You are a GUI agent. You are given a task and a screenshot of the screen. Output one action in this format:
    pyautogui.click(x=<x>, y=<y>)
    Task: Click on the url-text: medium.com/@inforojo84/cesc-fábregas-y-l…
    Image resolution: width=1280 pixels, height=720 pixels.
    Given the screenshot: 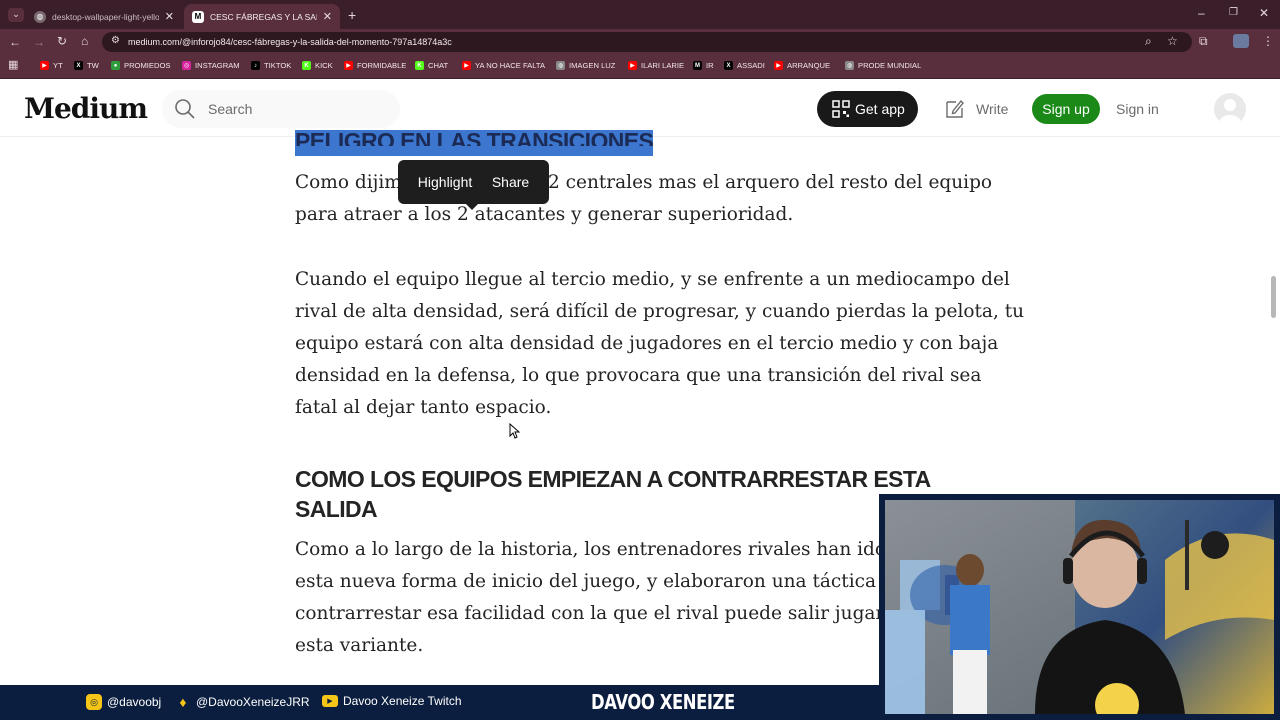 What is the action you would take?
    pyautogui.click(x=290, y=42)
    